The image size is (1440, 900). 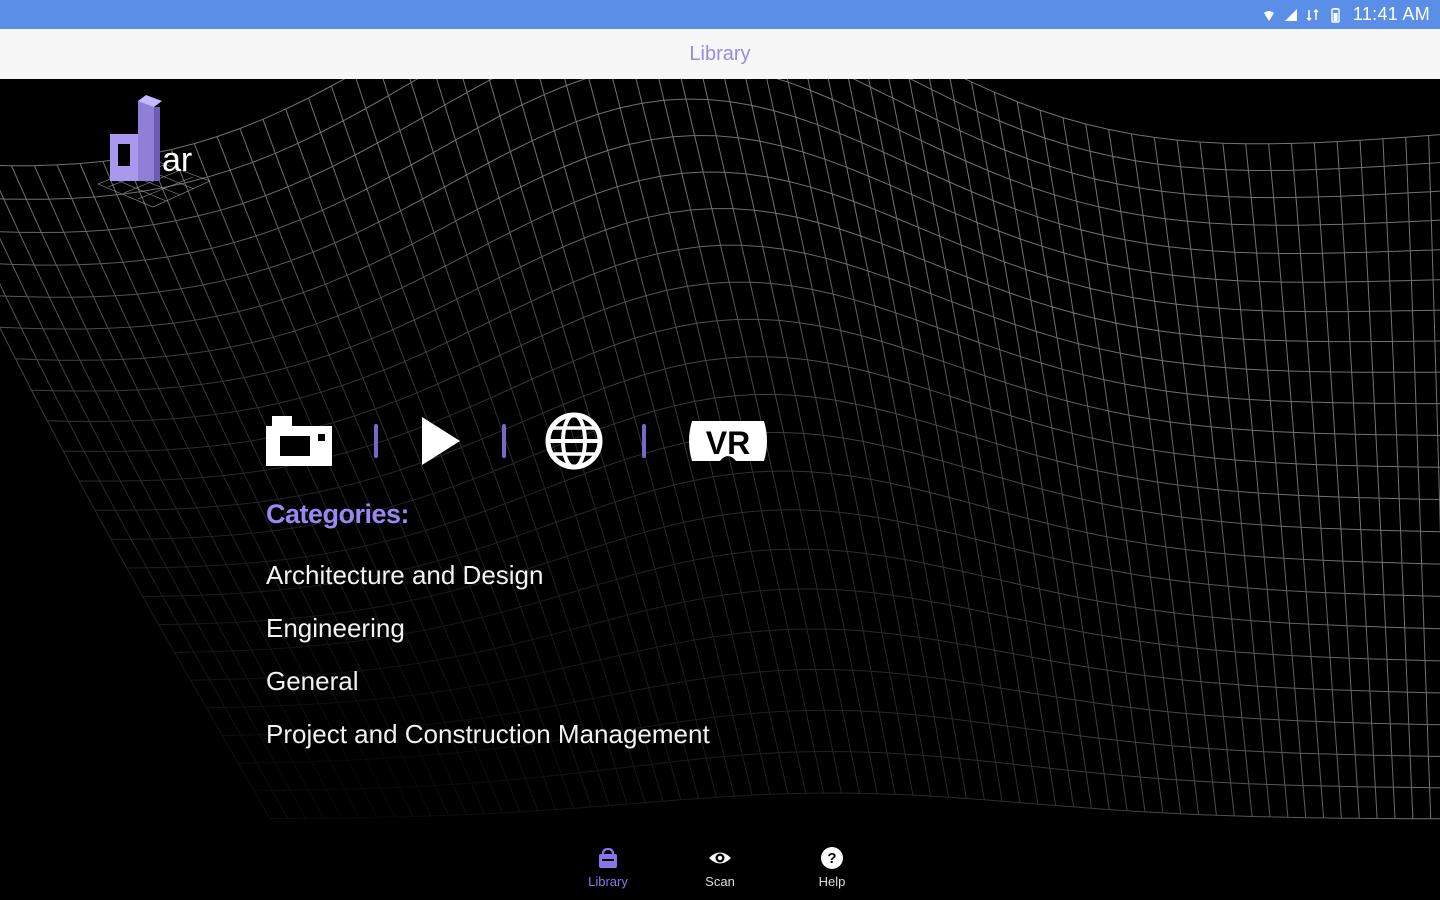 What do you see at coordinates (608, 881) in the screenshot?
I see `nav-library-label: Library` at bounding box center [608, 881].